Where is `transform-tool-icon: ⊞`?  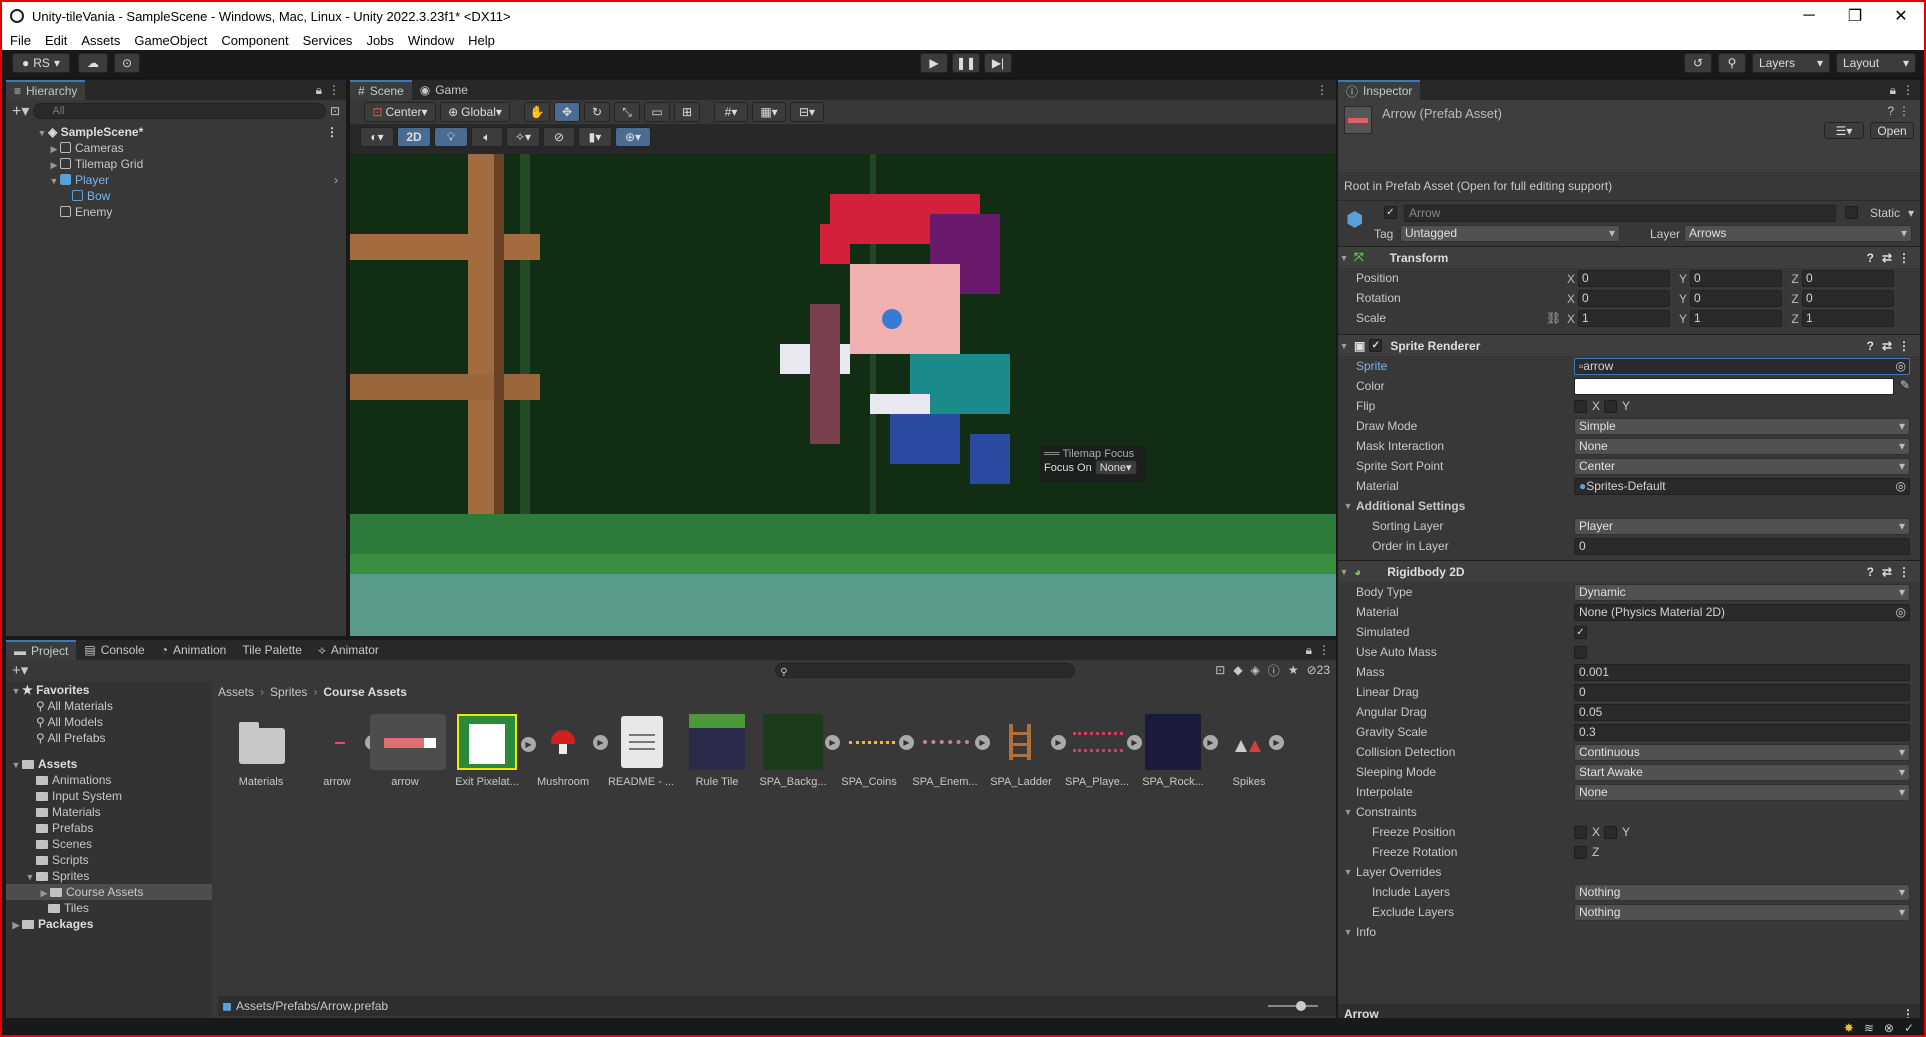
transform-tool-icon: ⊞ is located at coordinates (687, 112).